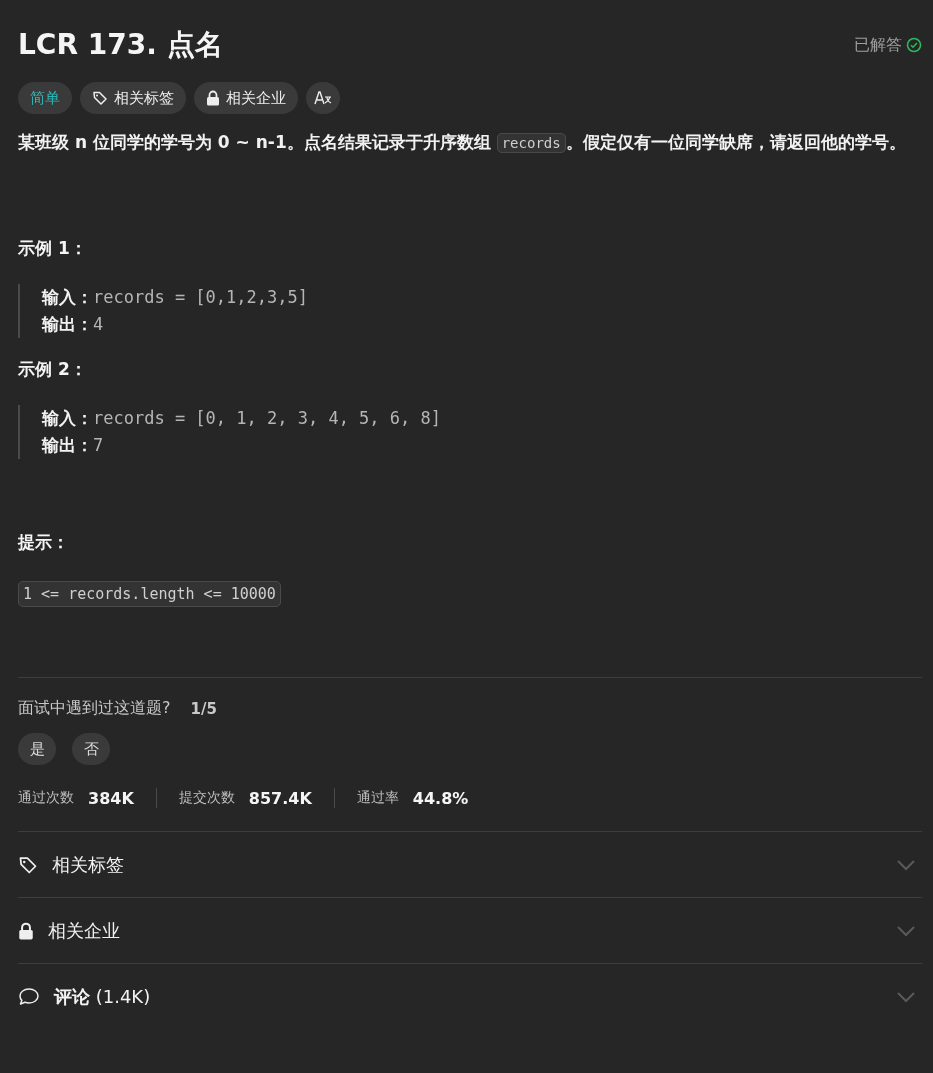  What do you see at coordinates (45, 98) in the screenshot?
I see `difficulty-tag: 简单` at bounding box center [45, 98].